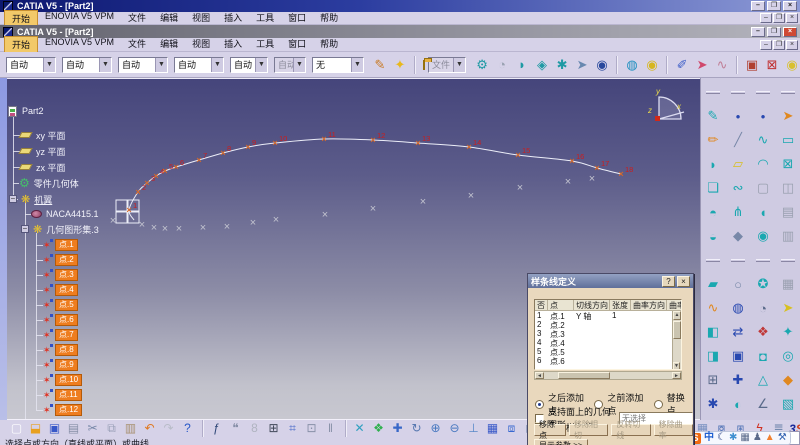 This screenshot has height=445, width=800. I want to click on frame-x-tool-icon: ⊠, so click(772, 65).